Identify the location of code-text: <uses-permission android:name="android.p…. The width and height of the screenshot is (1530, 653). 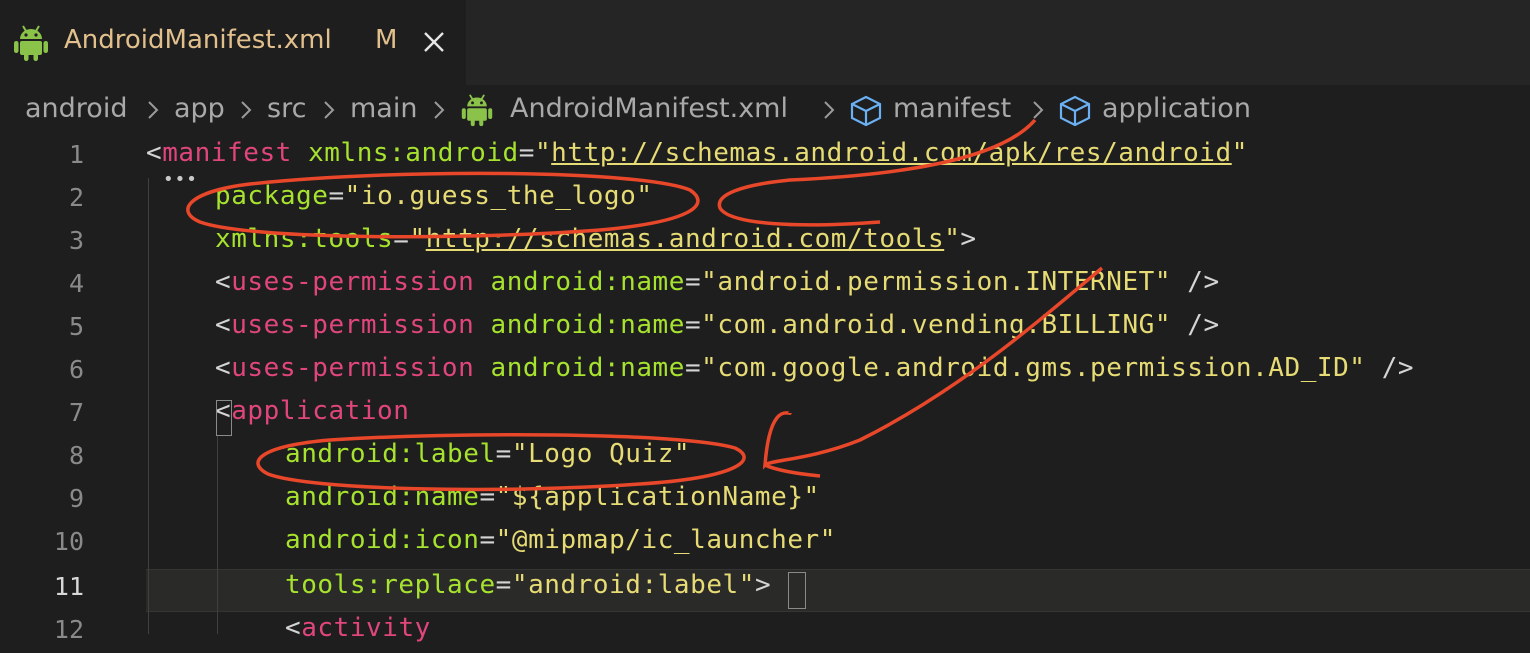
(717, 282).